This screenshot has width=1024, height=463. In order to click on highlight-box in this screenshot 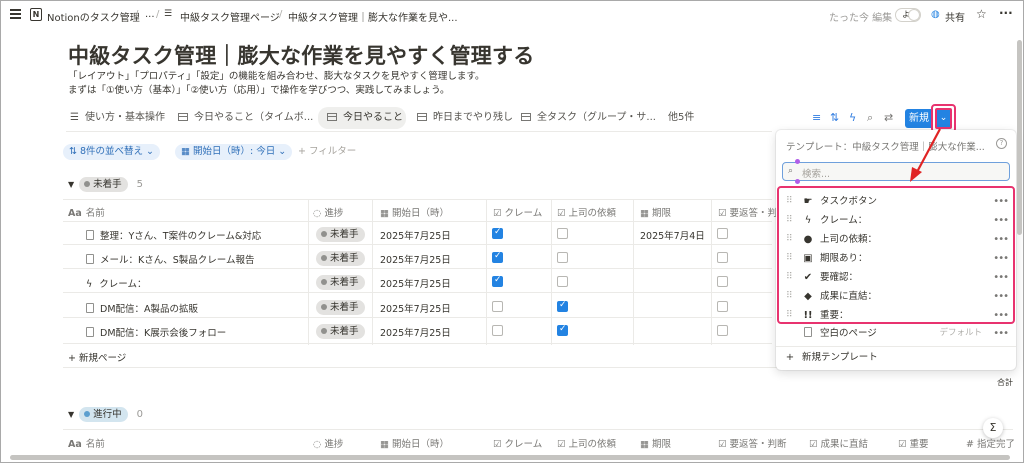, I will do `click(896, 255)`.